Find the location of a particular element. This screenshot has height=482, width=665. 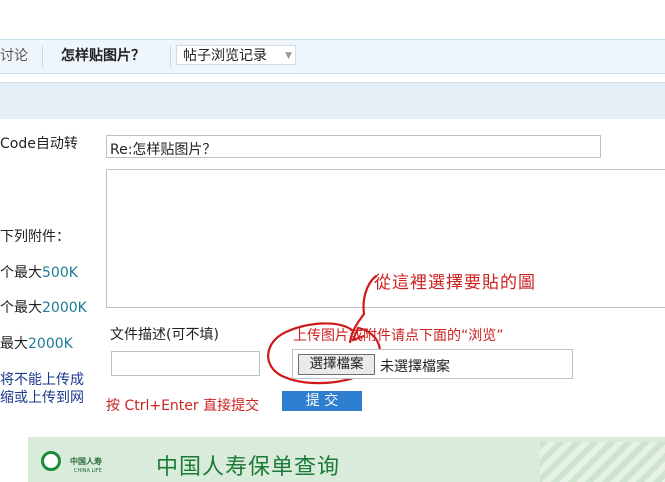

description-label: 文件描述(可不填) is located at coordinates (164, 335).